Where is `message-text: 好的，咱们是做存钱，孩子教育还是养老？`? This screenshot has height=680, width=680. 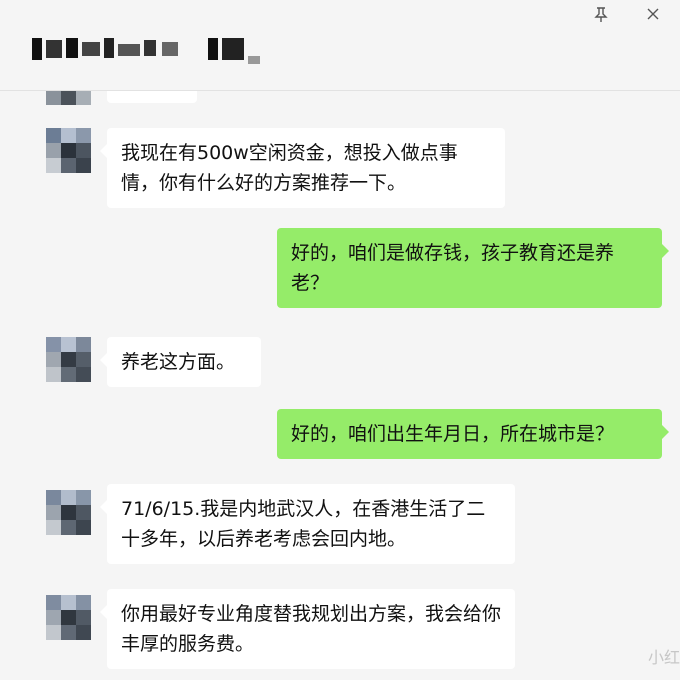 message-text: 好的，咱们是做存钱，孩子教育还是养老？ is located at coordinates (453, 268).